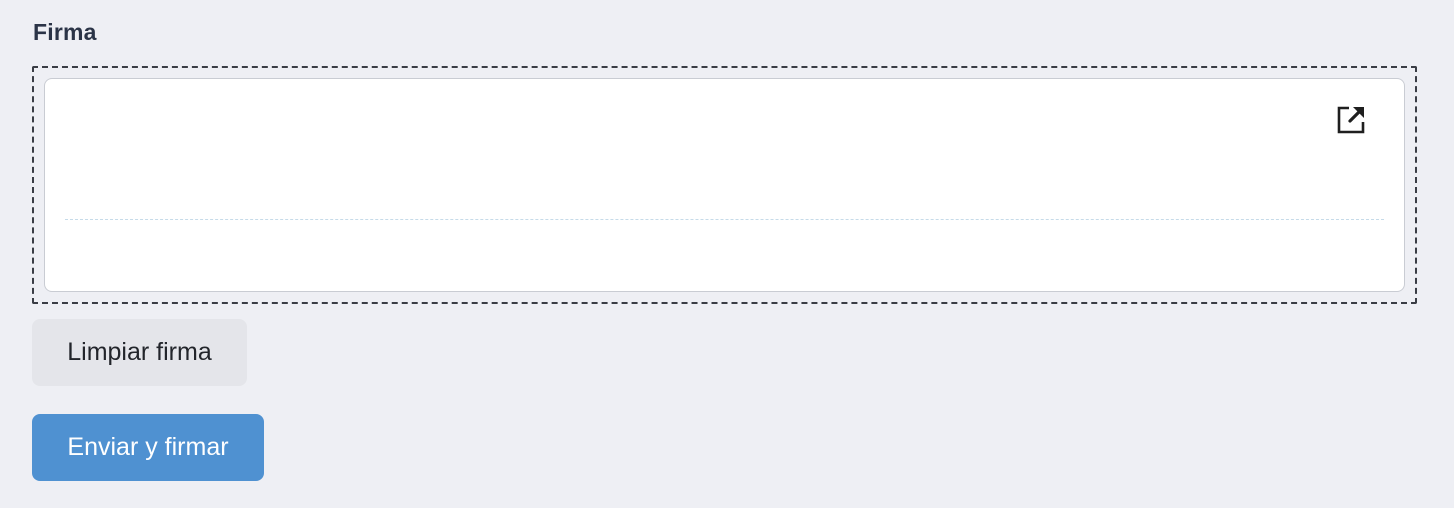 The height and width of the screenshot is (508, 1454). What do you see at coordinates (724, 219) in the screenshot?
I see `signature-baseline` at bounding box center [724, 219].